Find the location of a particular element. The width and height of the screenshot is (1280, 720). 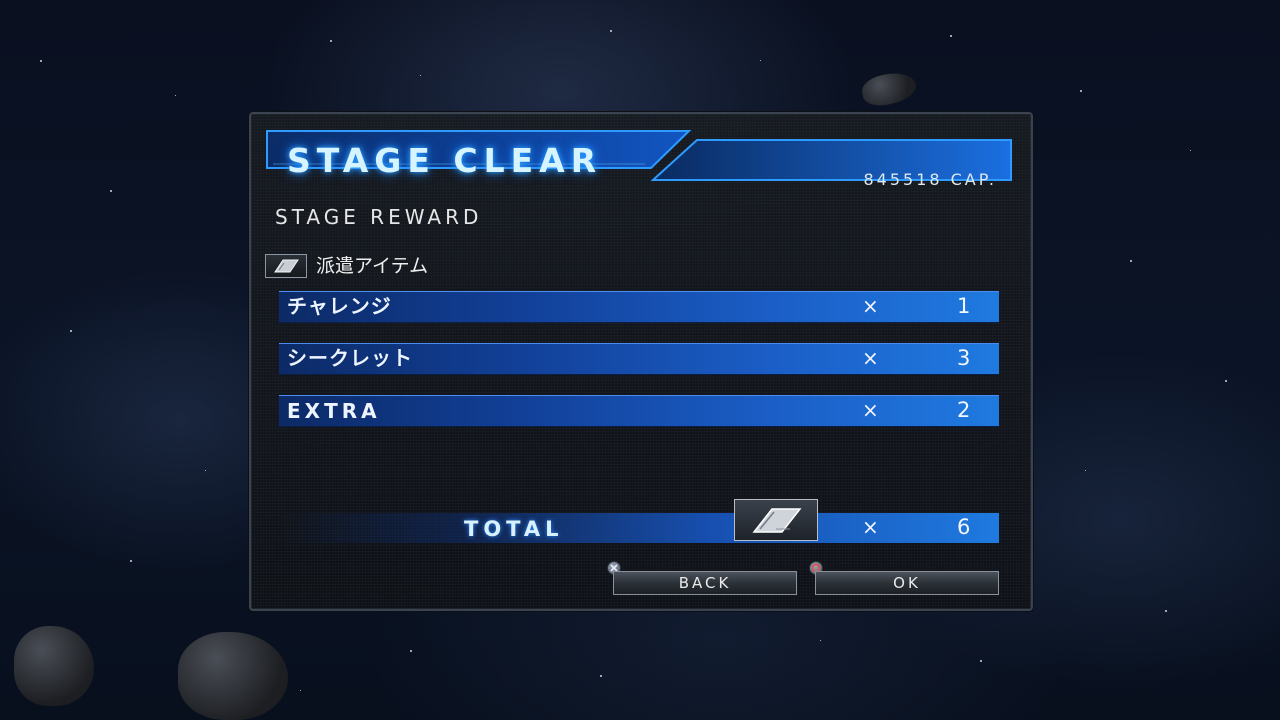

reward-count: 3 is located at coordinates (964, 358).